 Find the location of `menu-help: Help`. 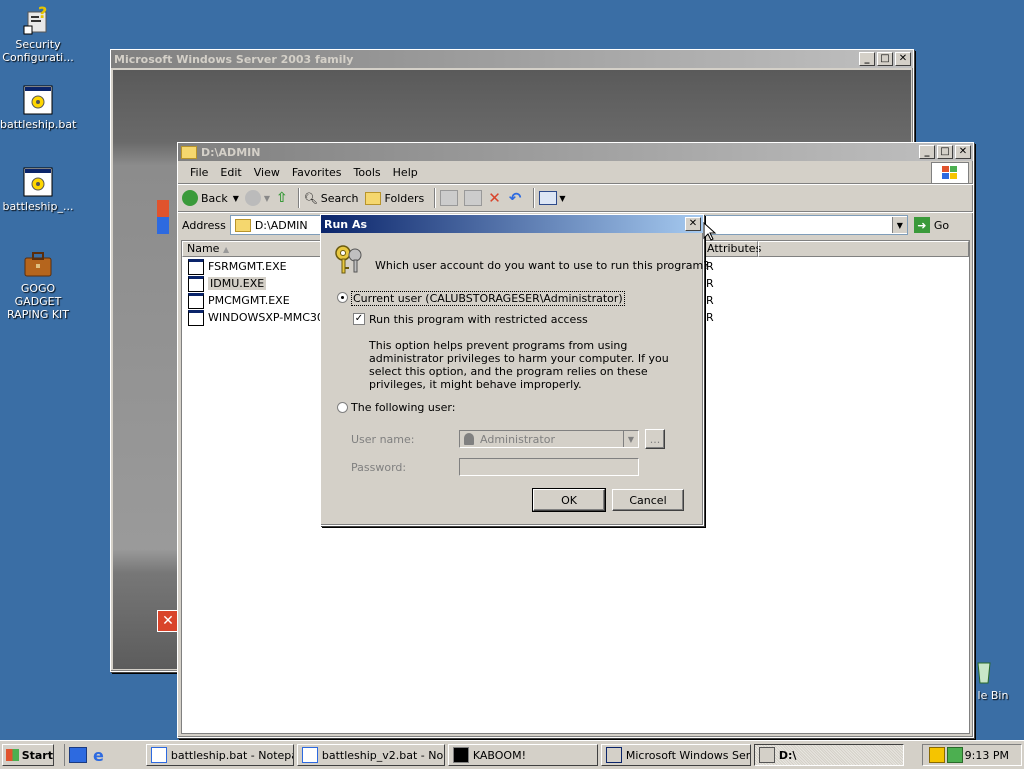

menu-help: Help is located at coordinates (405, 172).